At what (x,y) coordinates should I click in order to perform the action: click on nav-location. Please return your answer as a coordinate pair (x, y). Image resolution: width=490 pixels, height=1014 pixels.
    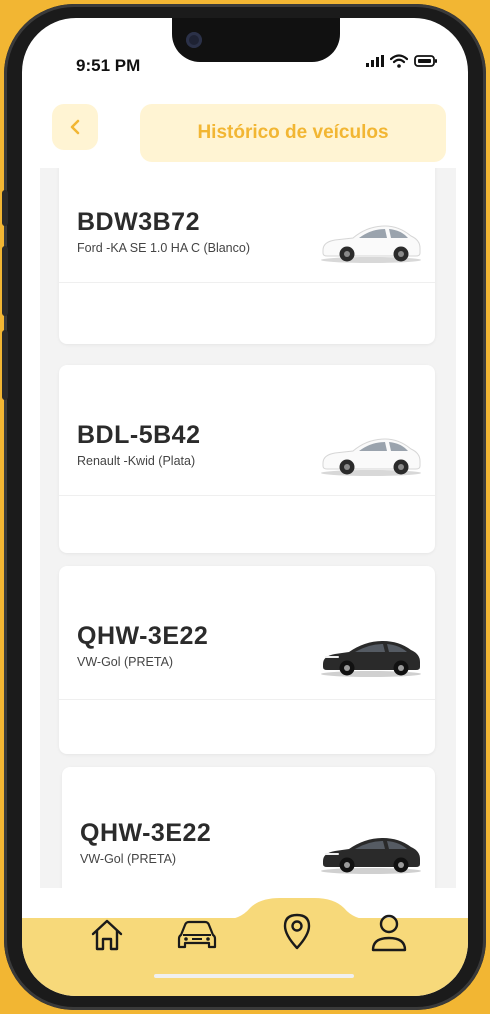
    Looking at the image, I should click on (297, 931).